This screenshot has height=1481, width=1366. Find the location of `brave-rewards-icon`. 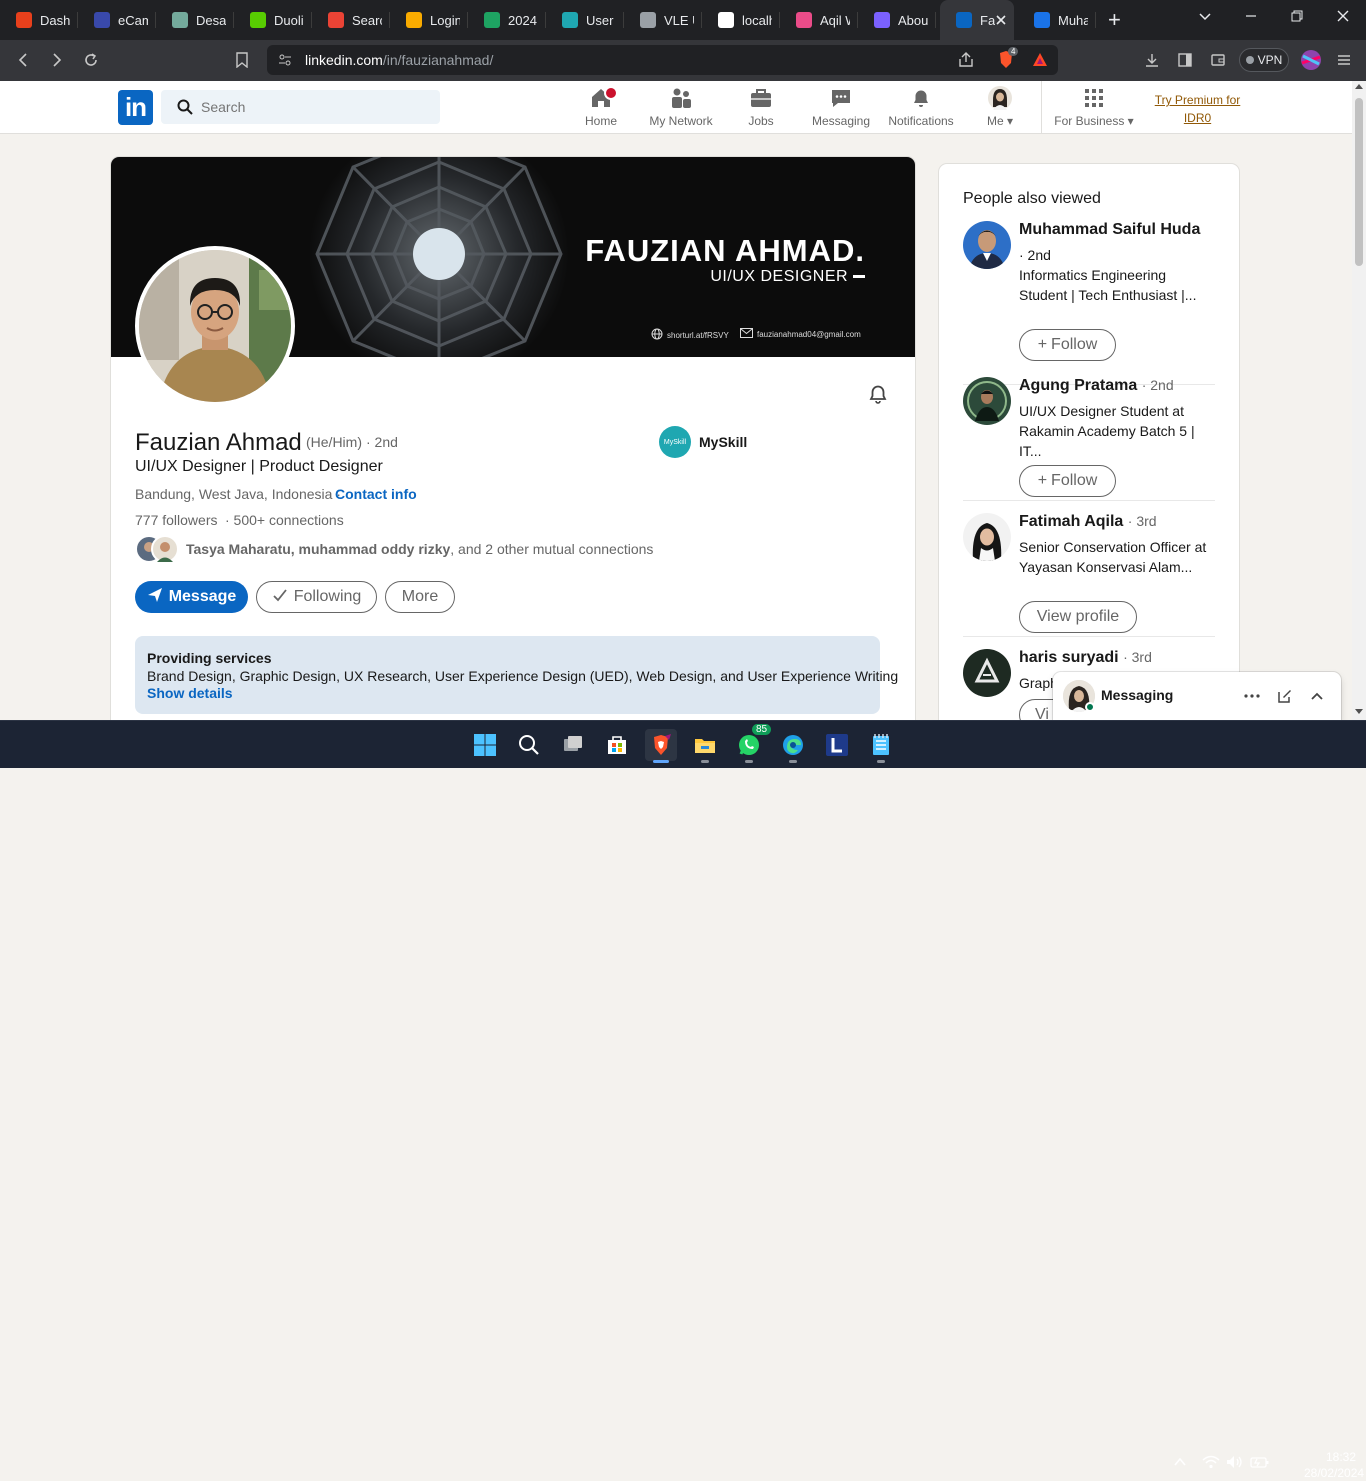

brave-rewards-icon is located at coordinates (1040, 62).